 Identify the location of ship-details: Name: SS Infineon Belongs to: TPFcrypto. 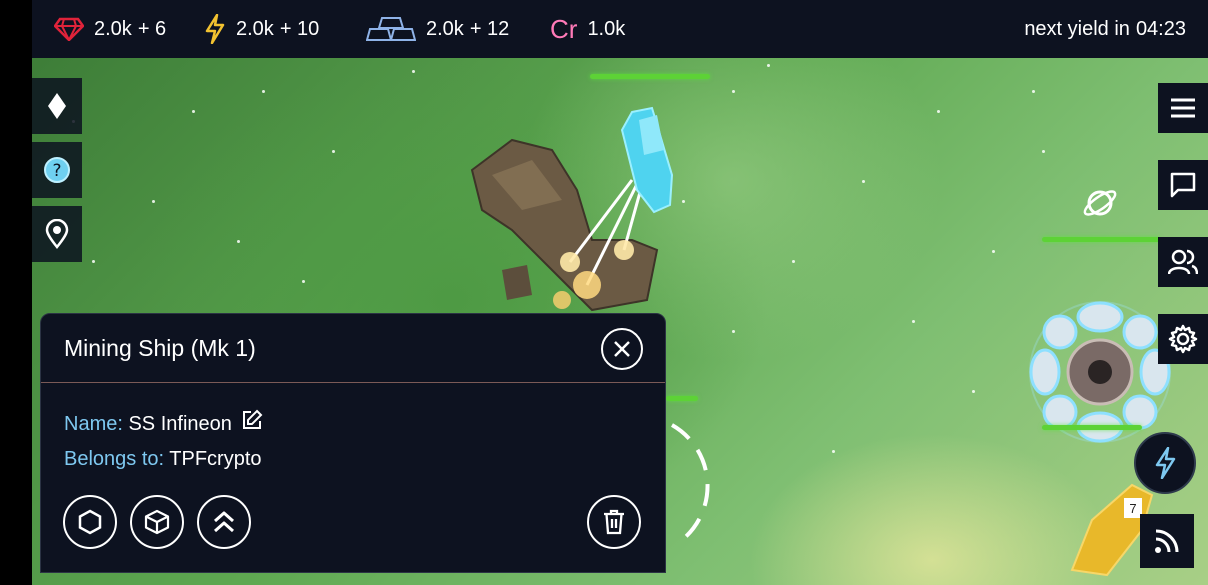
(163, 441).